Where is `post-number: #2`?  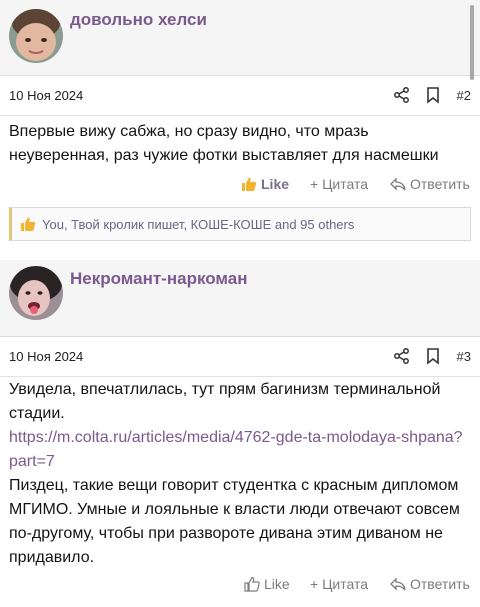
post-number: #2 is located at coordinates (464, 95).